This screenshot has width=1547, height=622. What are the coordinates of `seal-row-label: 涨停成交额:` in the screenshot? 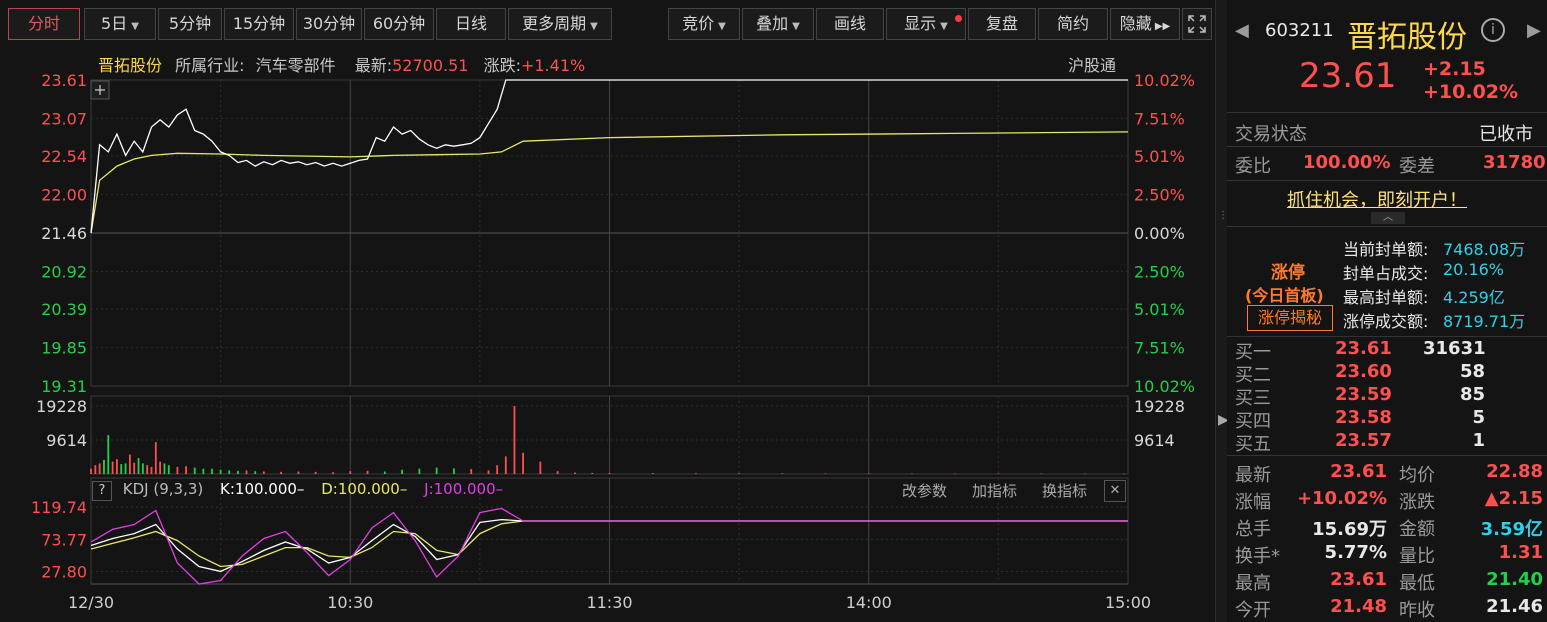 It's located at (1386, 321).